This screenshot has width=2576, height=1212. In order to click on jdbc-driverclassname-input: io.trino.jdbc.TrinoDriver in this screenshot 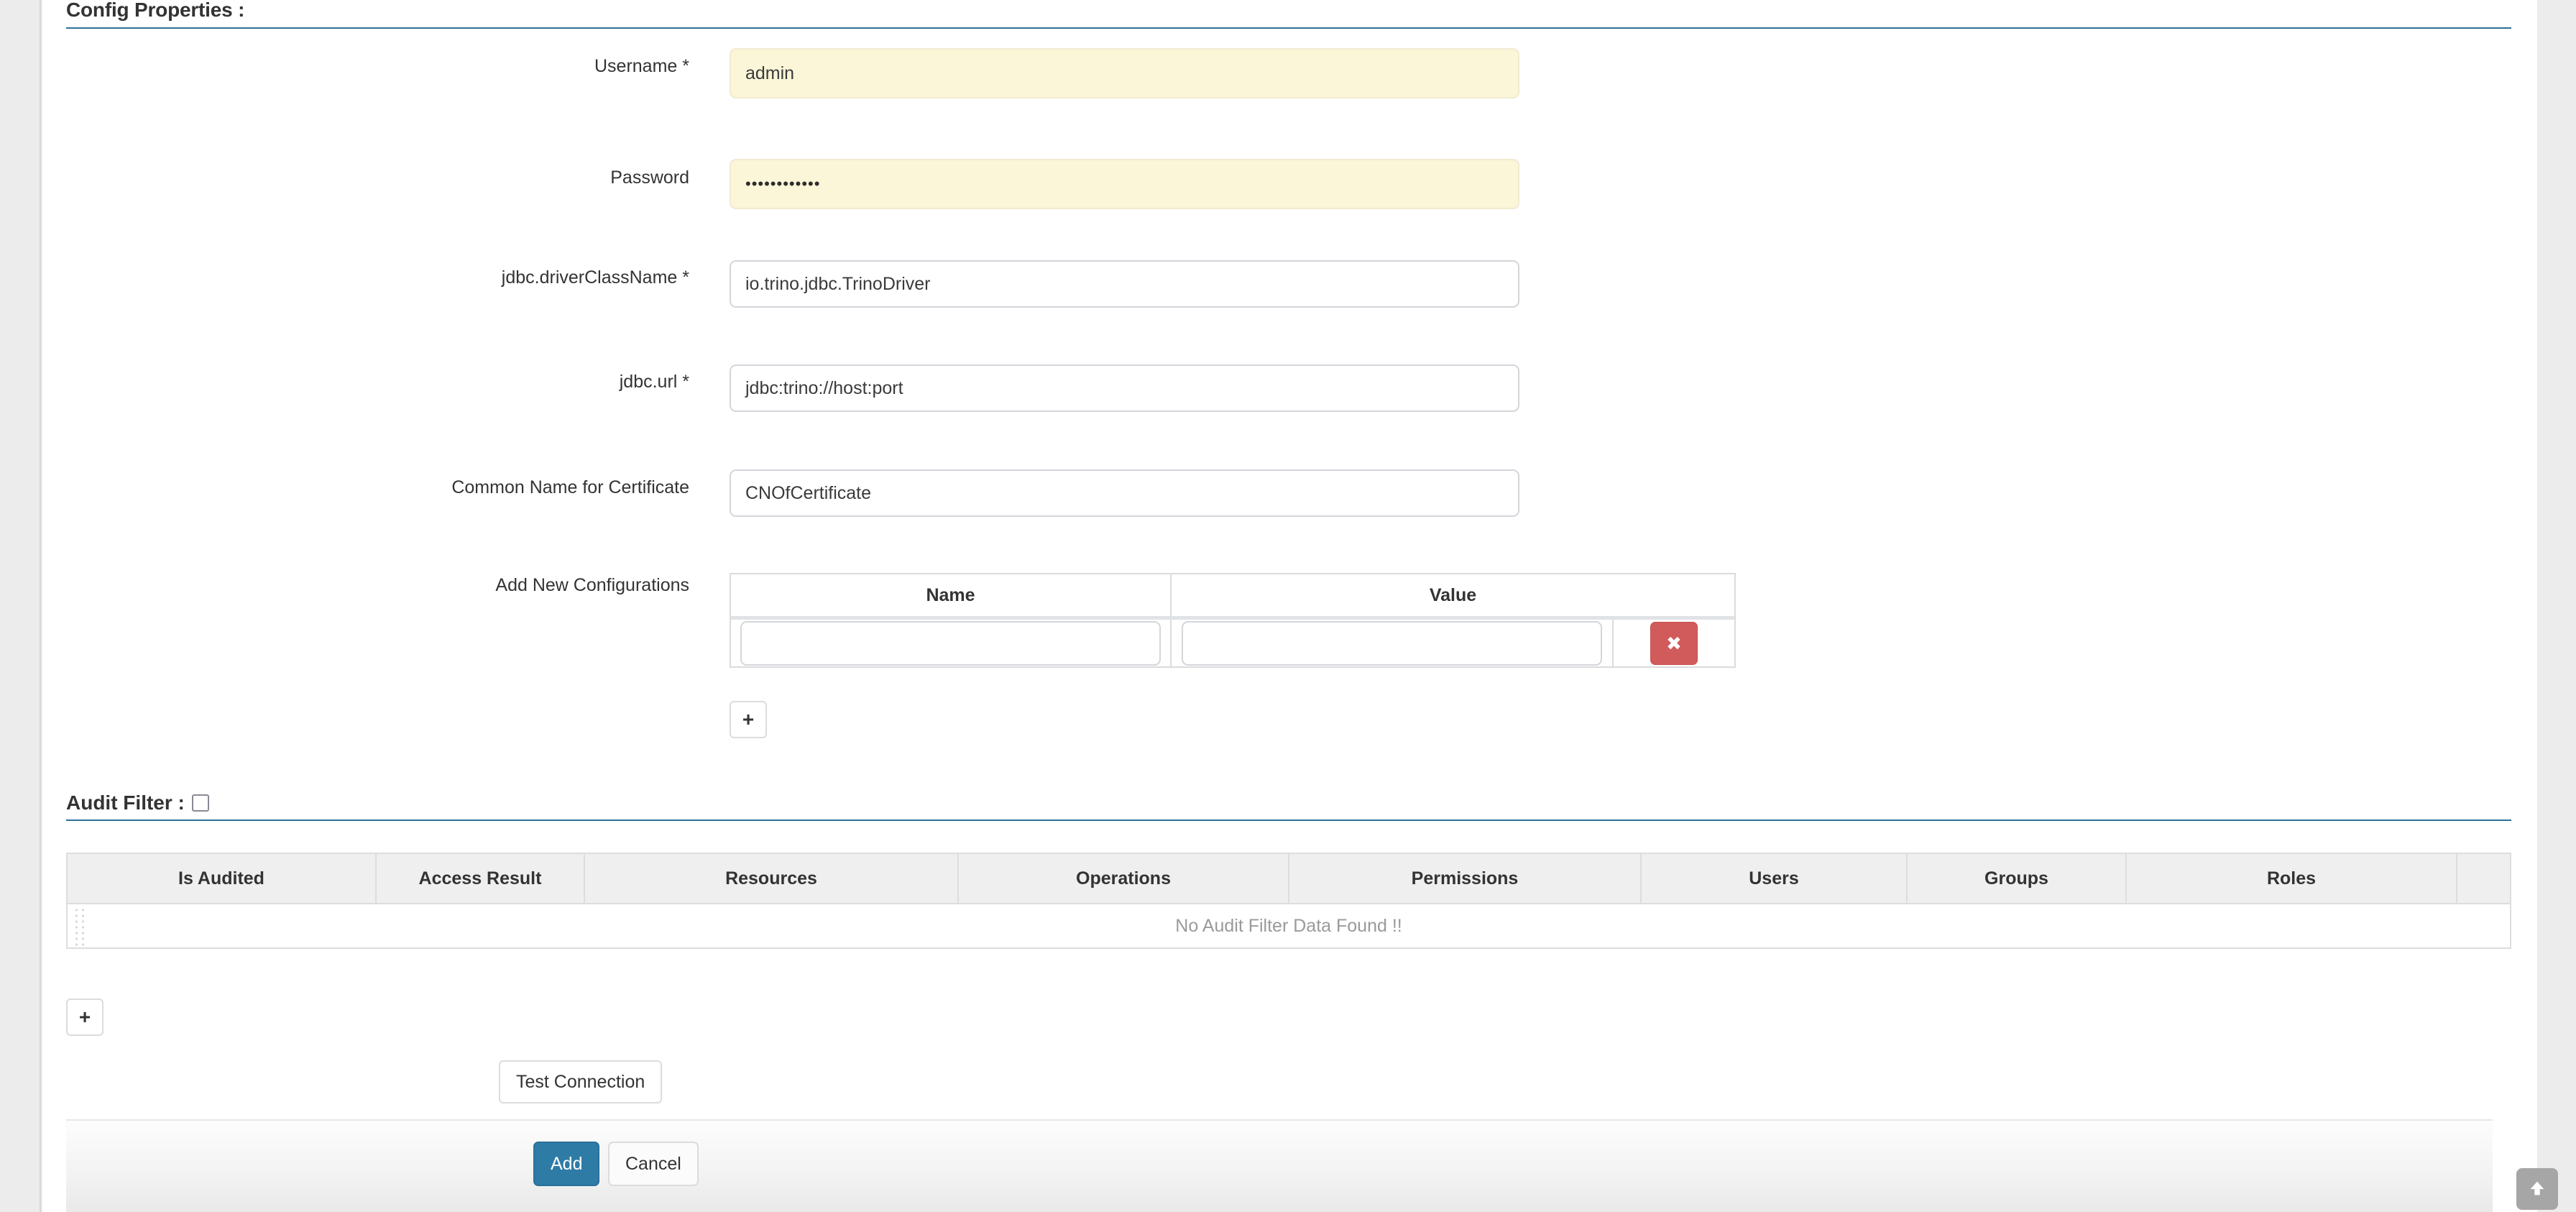, I will do `click(1124, 284)`.